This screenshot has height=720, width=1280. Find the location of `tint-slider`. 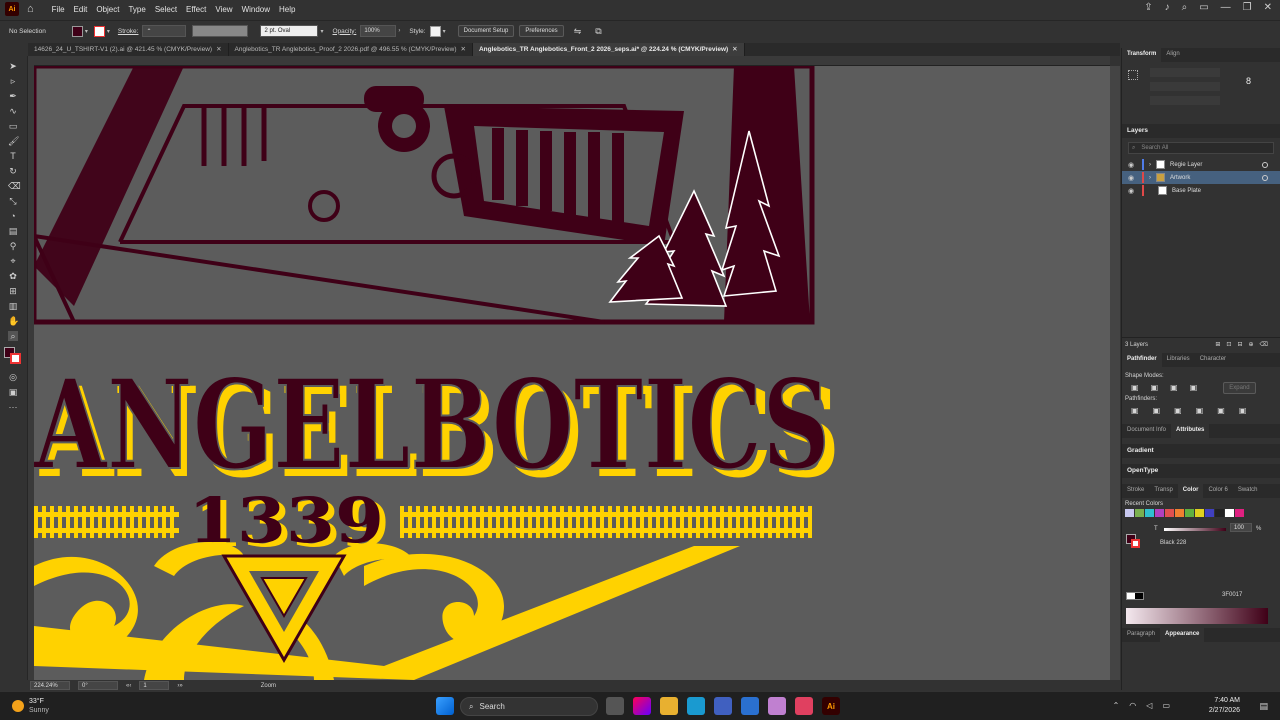

tint-slider is located at coordinates (1195, 529).